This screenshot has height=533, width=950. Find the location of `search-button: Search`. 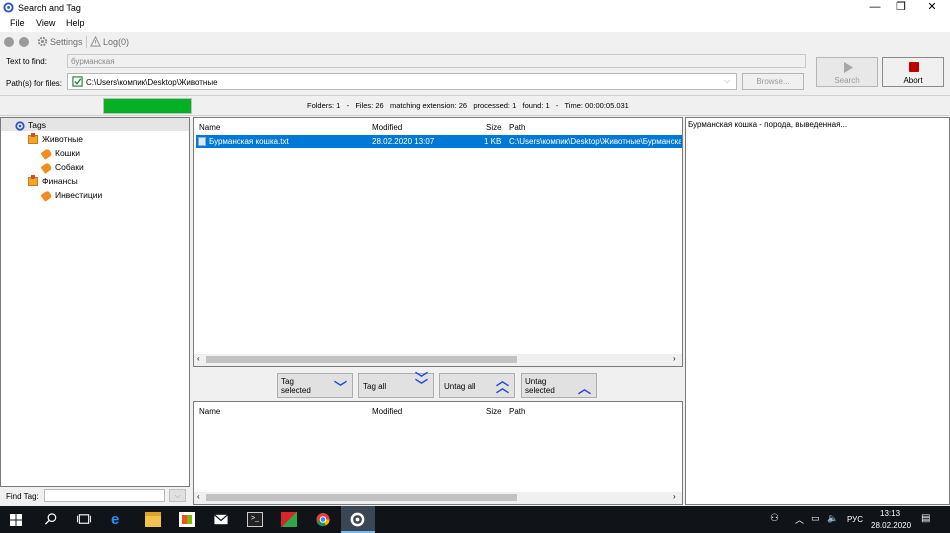

search-button: Search is located at coordinates (847, 72).